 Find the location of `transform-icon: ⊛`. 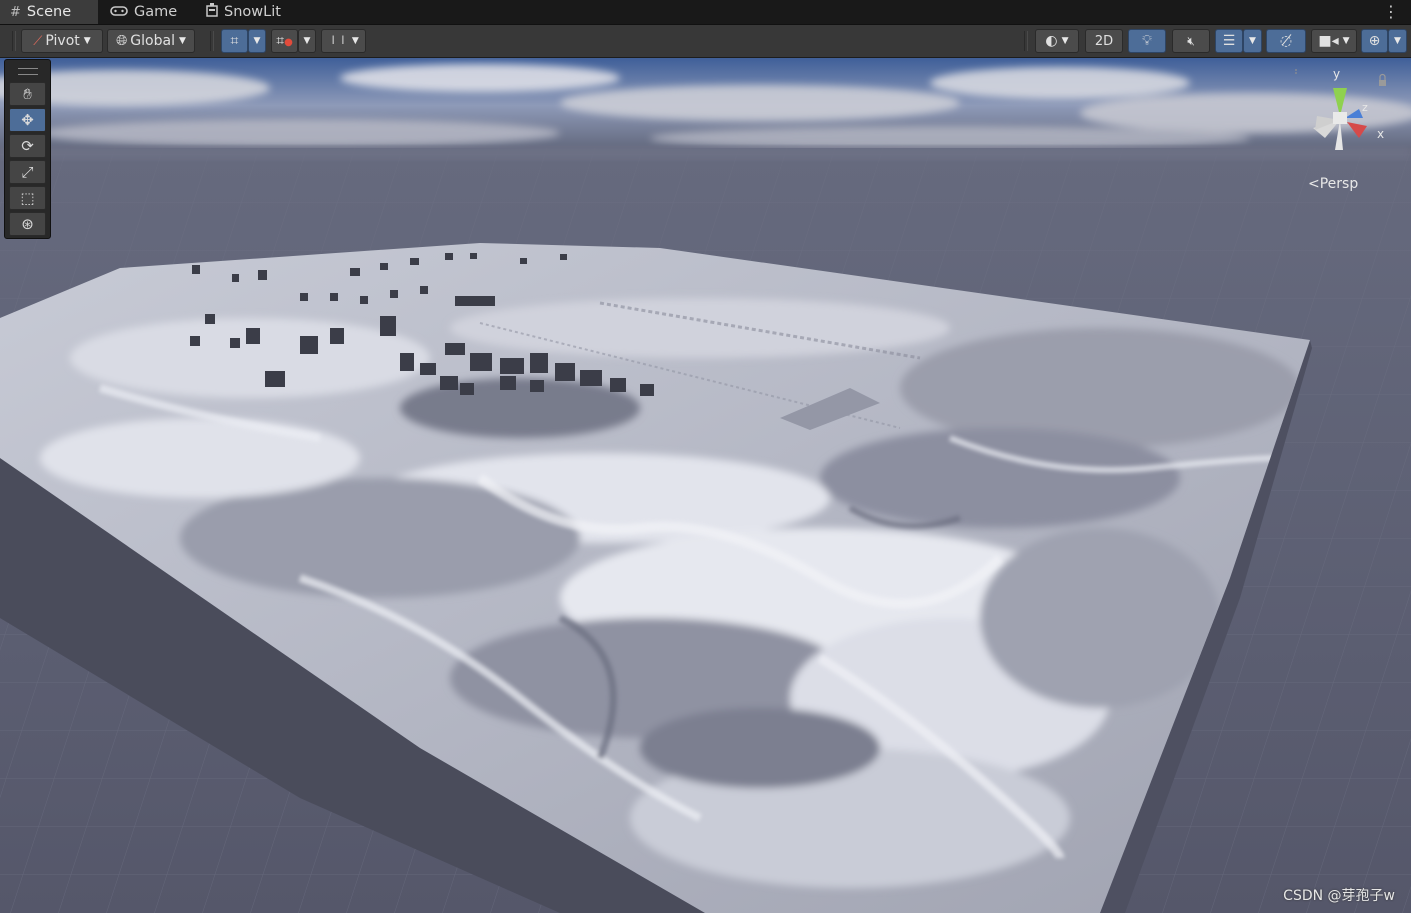

transform-icon: ⊛ is located at coordinates (27, 224).